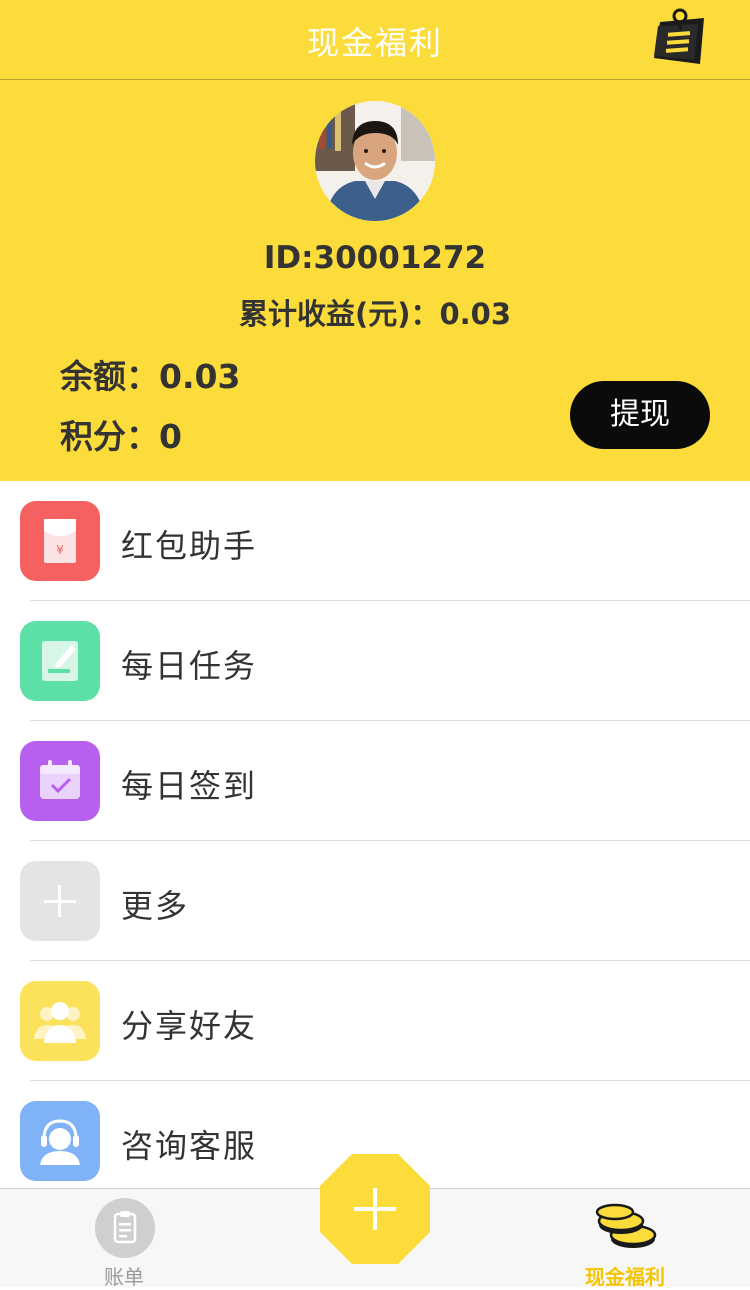 This screenshot has height=1290, width=750. What do you see at coordinates (375, 541) in the screenshot?
I see `menu-item-red-envelope: ¥ 红包助手` at bounding box center [375, 541].